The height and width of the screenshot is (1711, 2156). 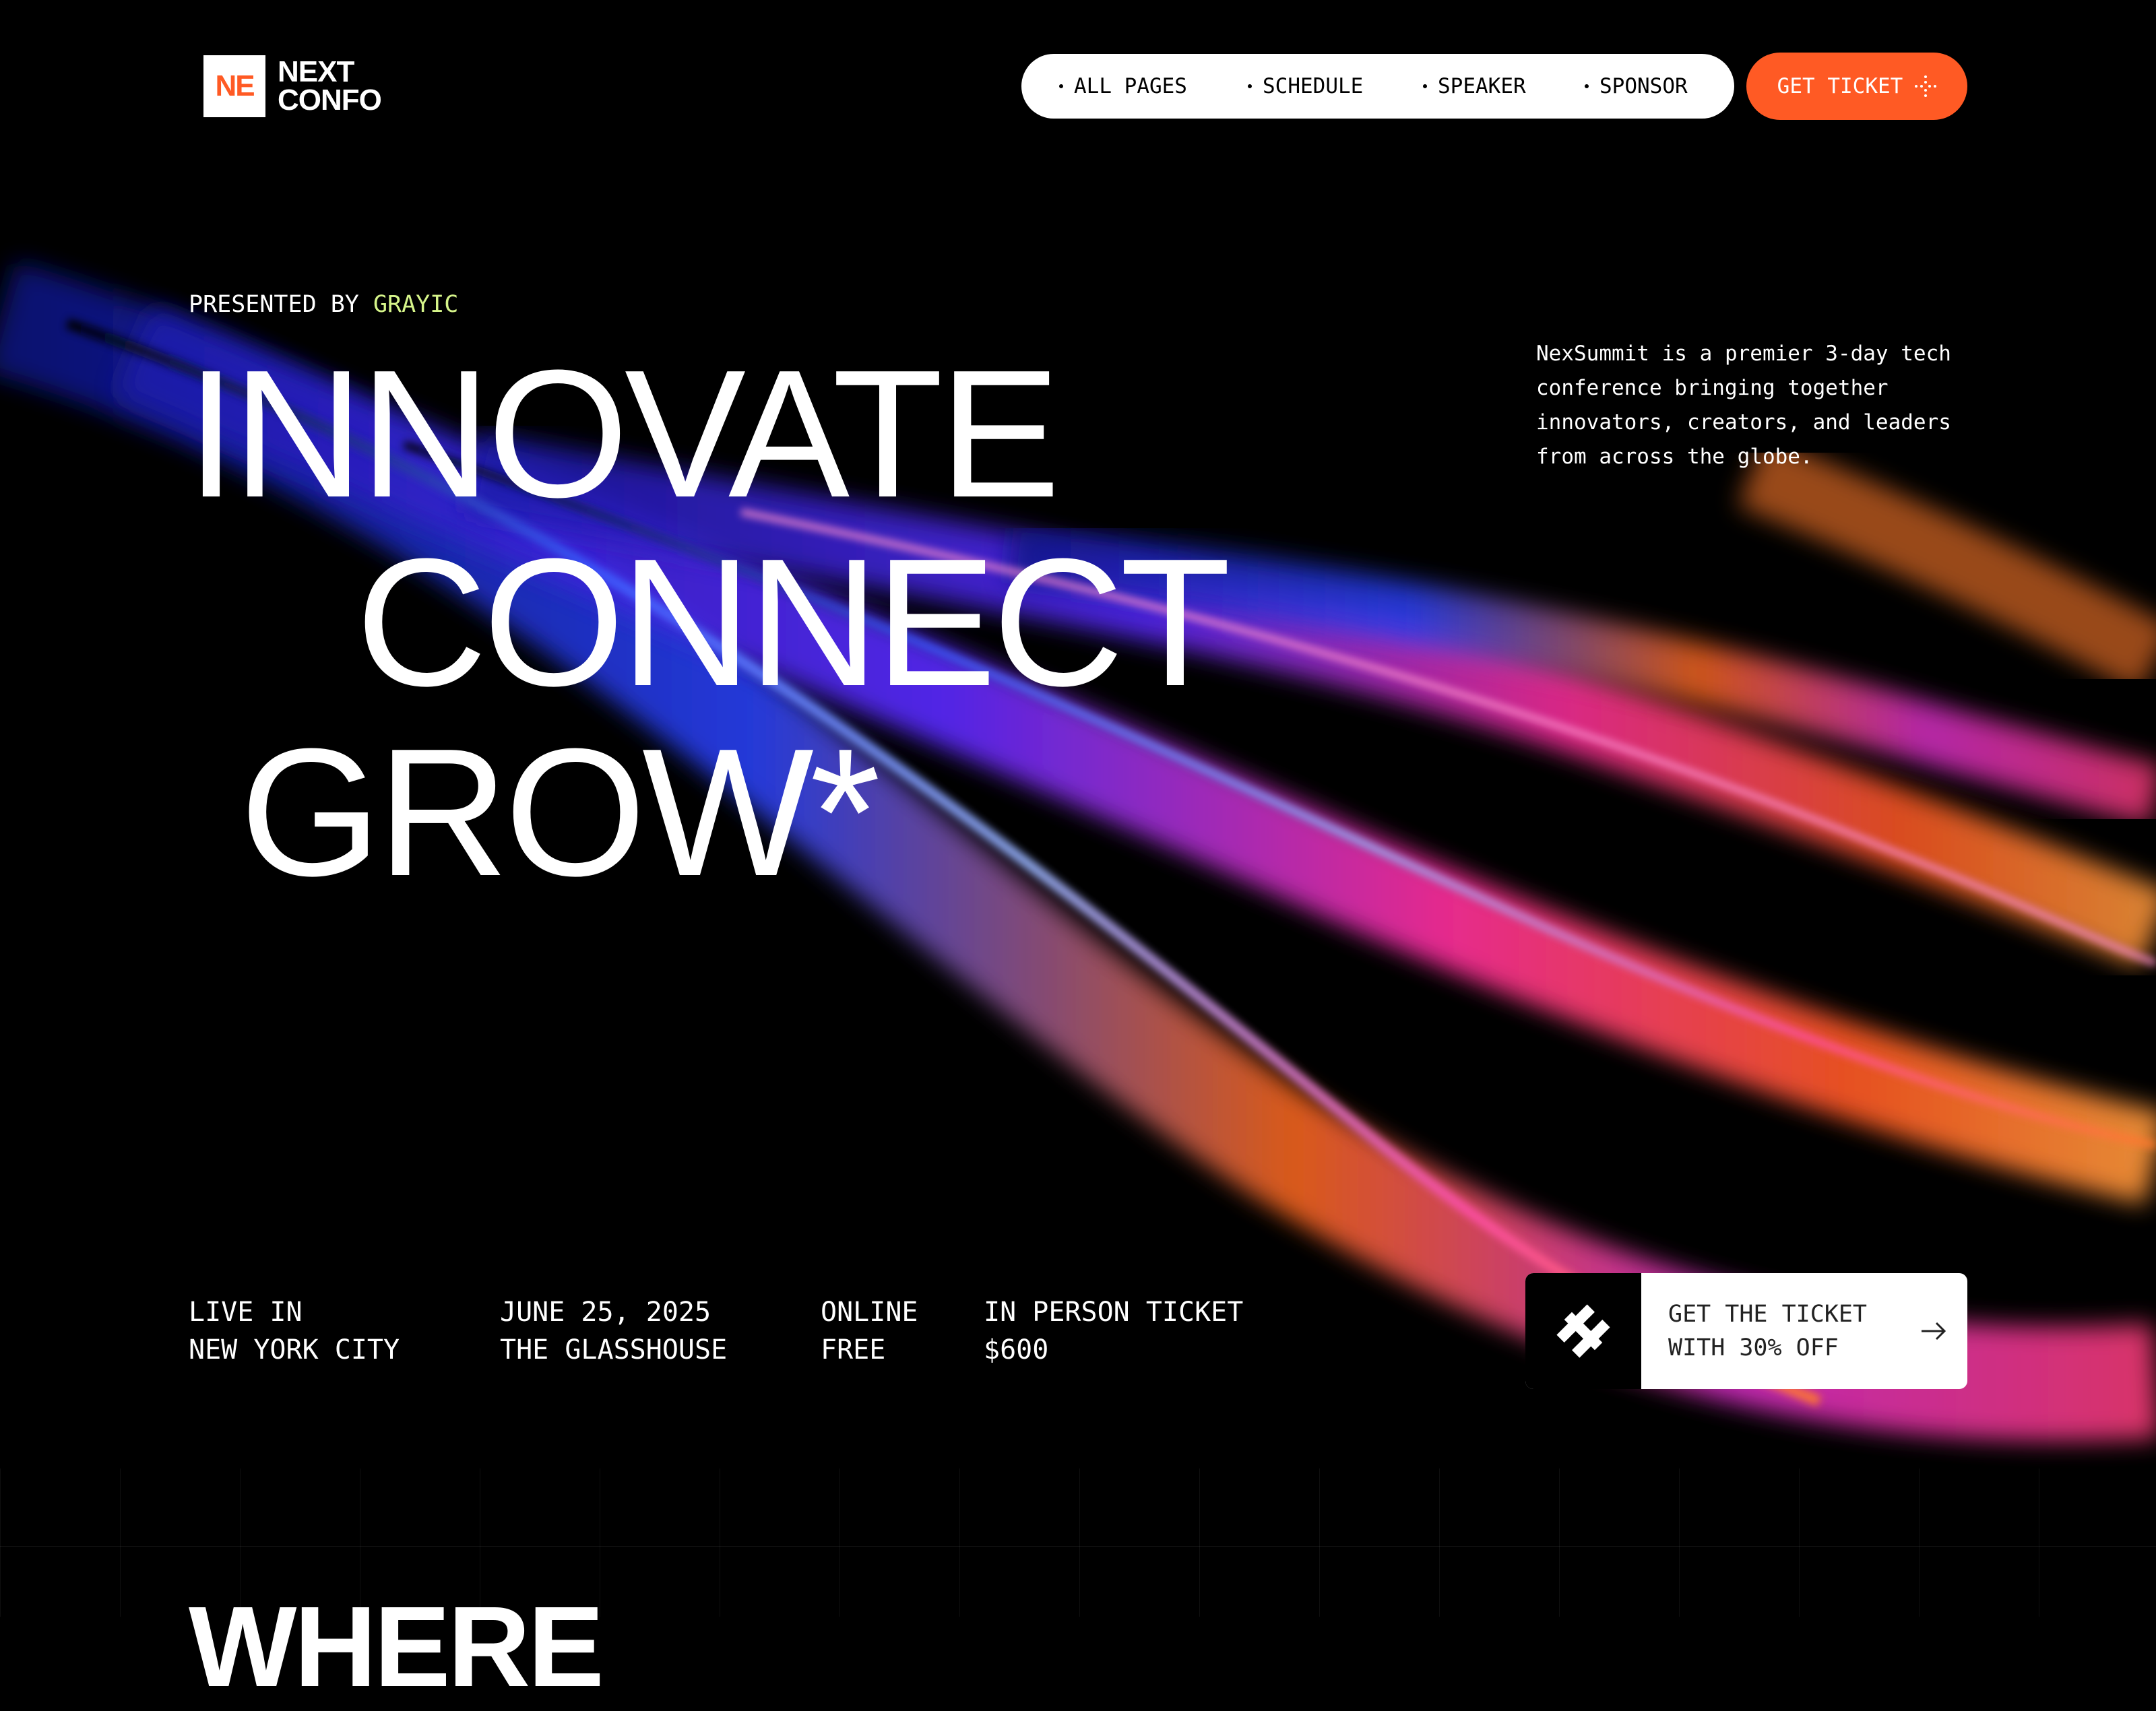 What do you see at coordinates (853, 1349) in the screenshot?
I see `info-line: FREE` at bounding box center [853, 1349].